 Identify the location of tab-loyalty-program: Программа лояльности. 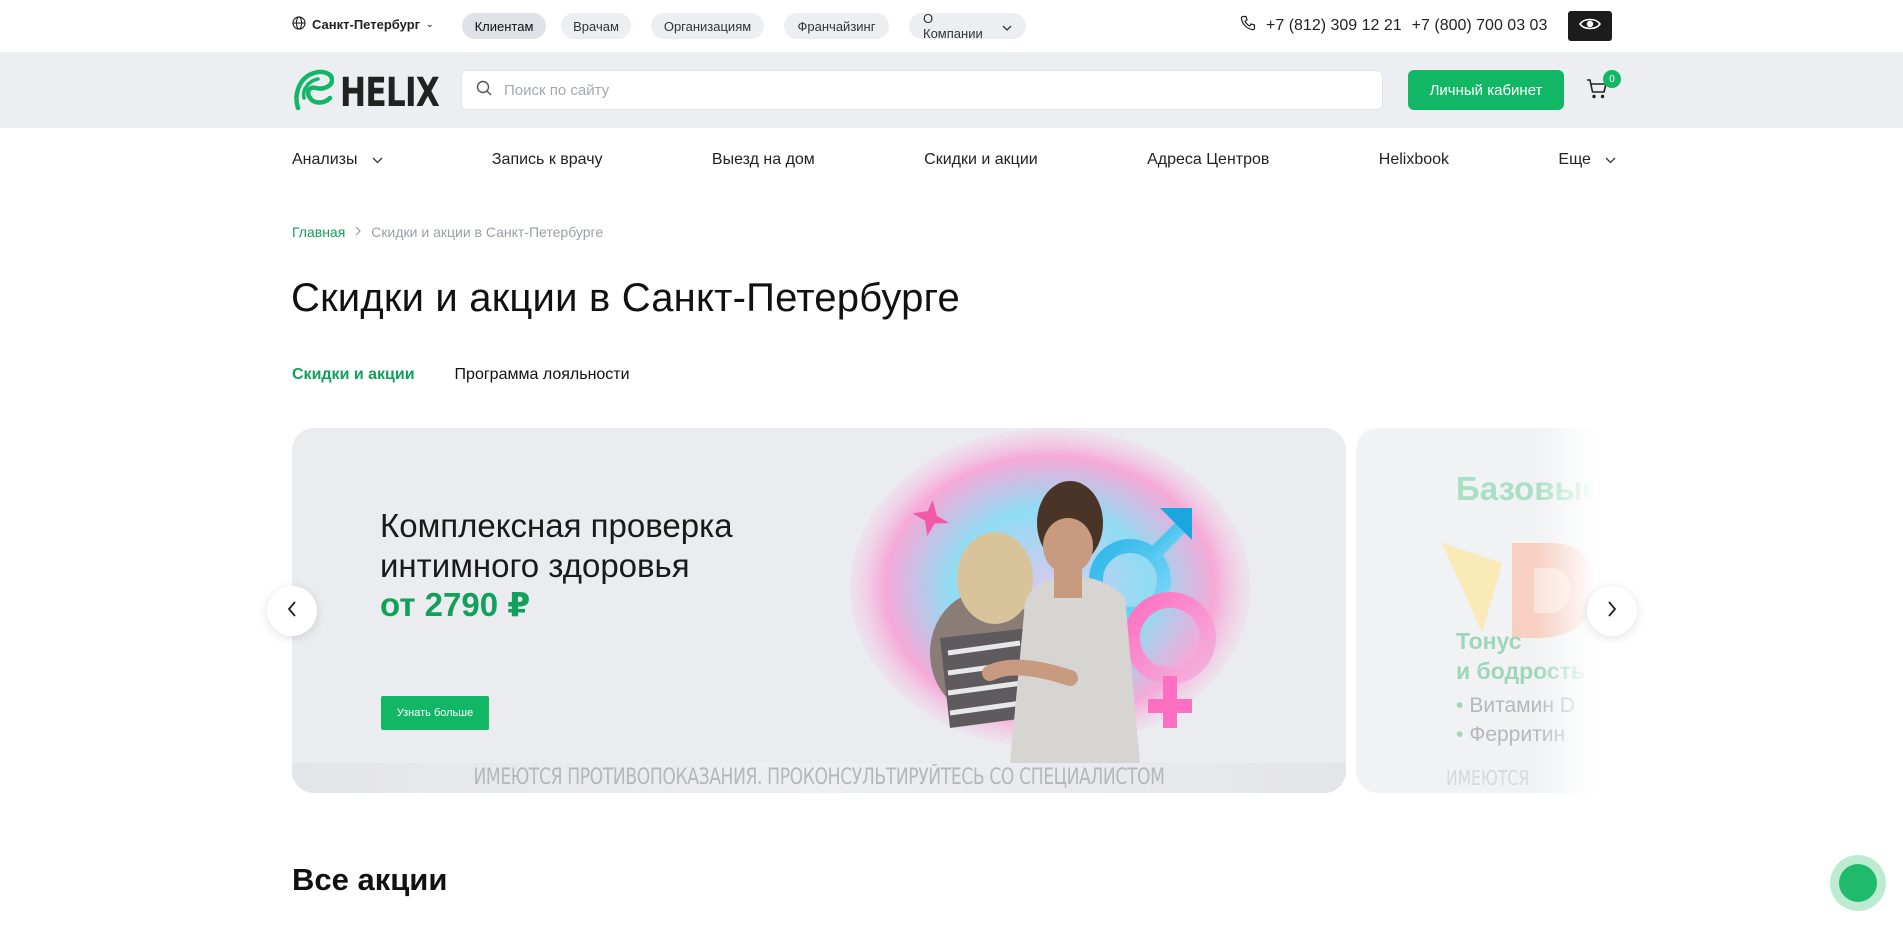
(542, 375).